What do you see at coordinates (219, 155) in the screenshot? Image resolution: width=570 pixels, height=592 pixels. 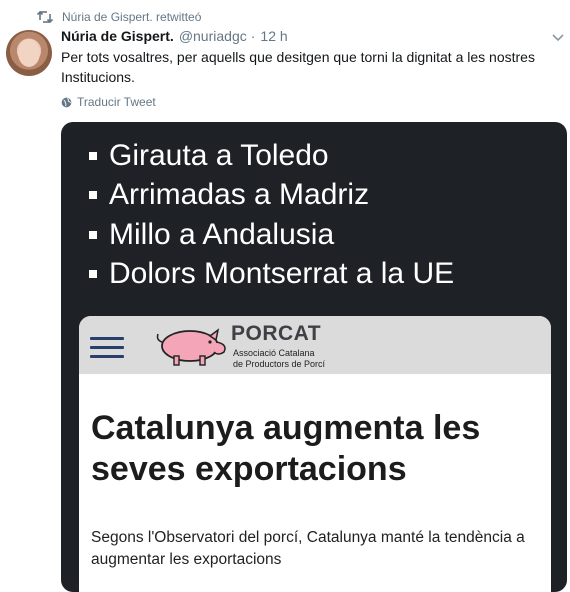 I see `bullet-text: Girauta a Toledo` at bounding box center [219, 155].